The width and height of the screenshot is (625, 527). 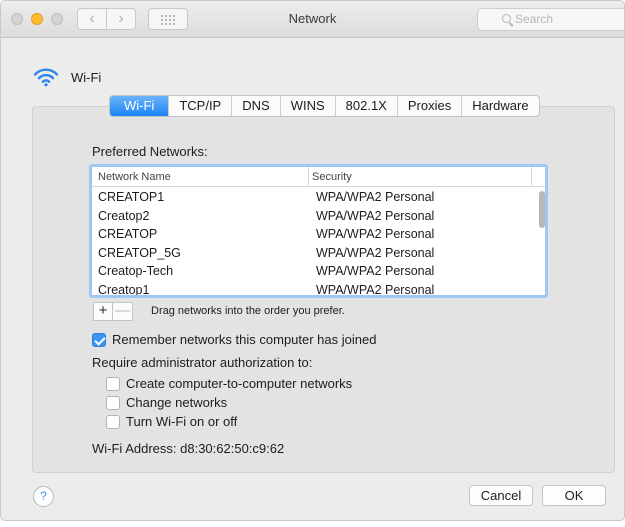 I want to click on tab-wins: WINS, so click(x=307, y=106).